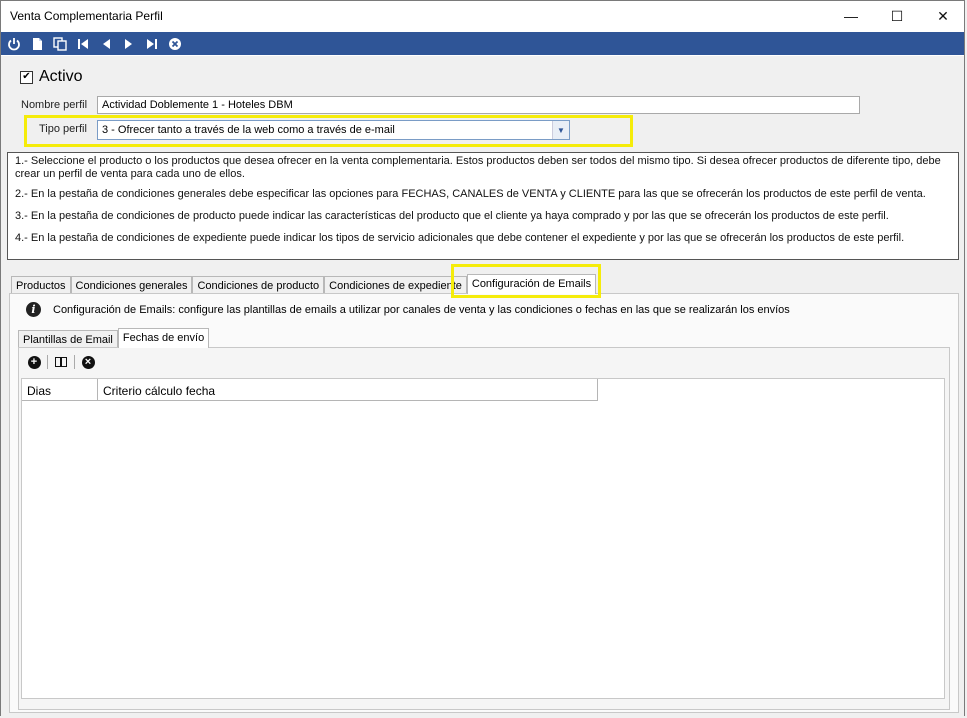 The height and width of the screenshot is (718, 967). I want to click on tipo-perfil-label: Tipo perfil, so click(63, 129).